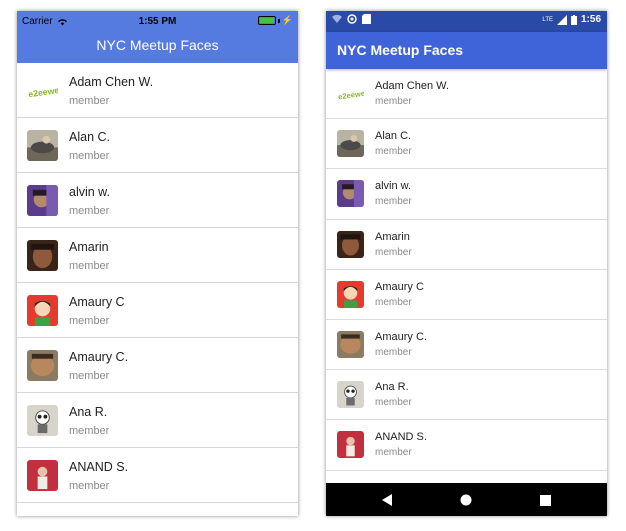  What do you see at coordinates (287, 20) in the screenshot?
I see `charging-icon: ⚡` at bounding box center [287, 20].